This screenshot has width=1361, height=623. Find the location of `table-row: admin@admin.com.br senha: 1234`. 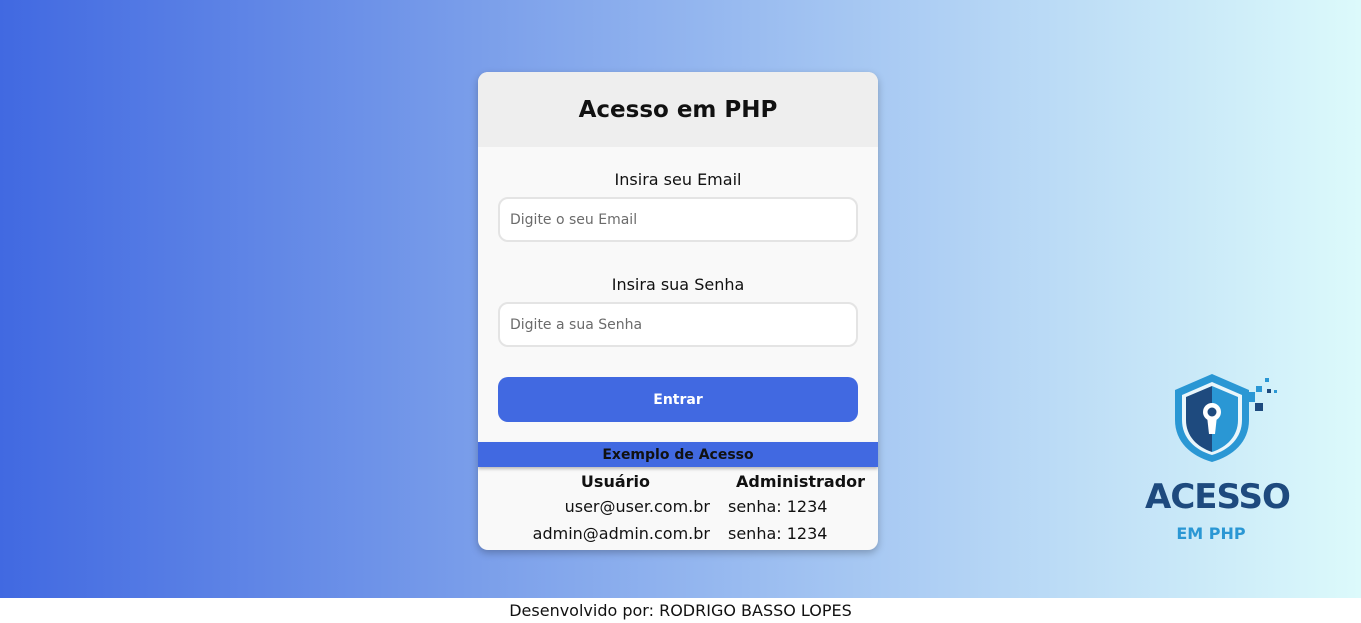

table-row: admin@admin.com.br senha: 1234 is located at coordinates (678, 533).